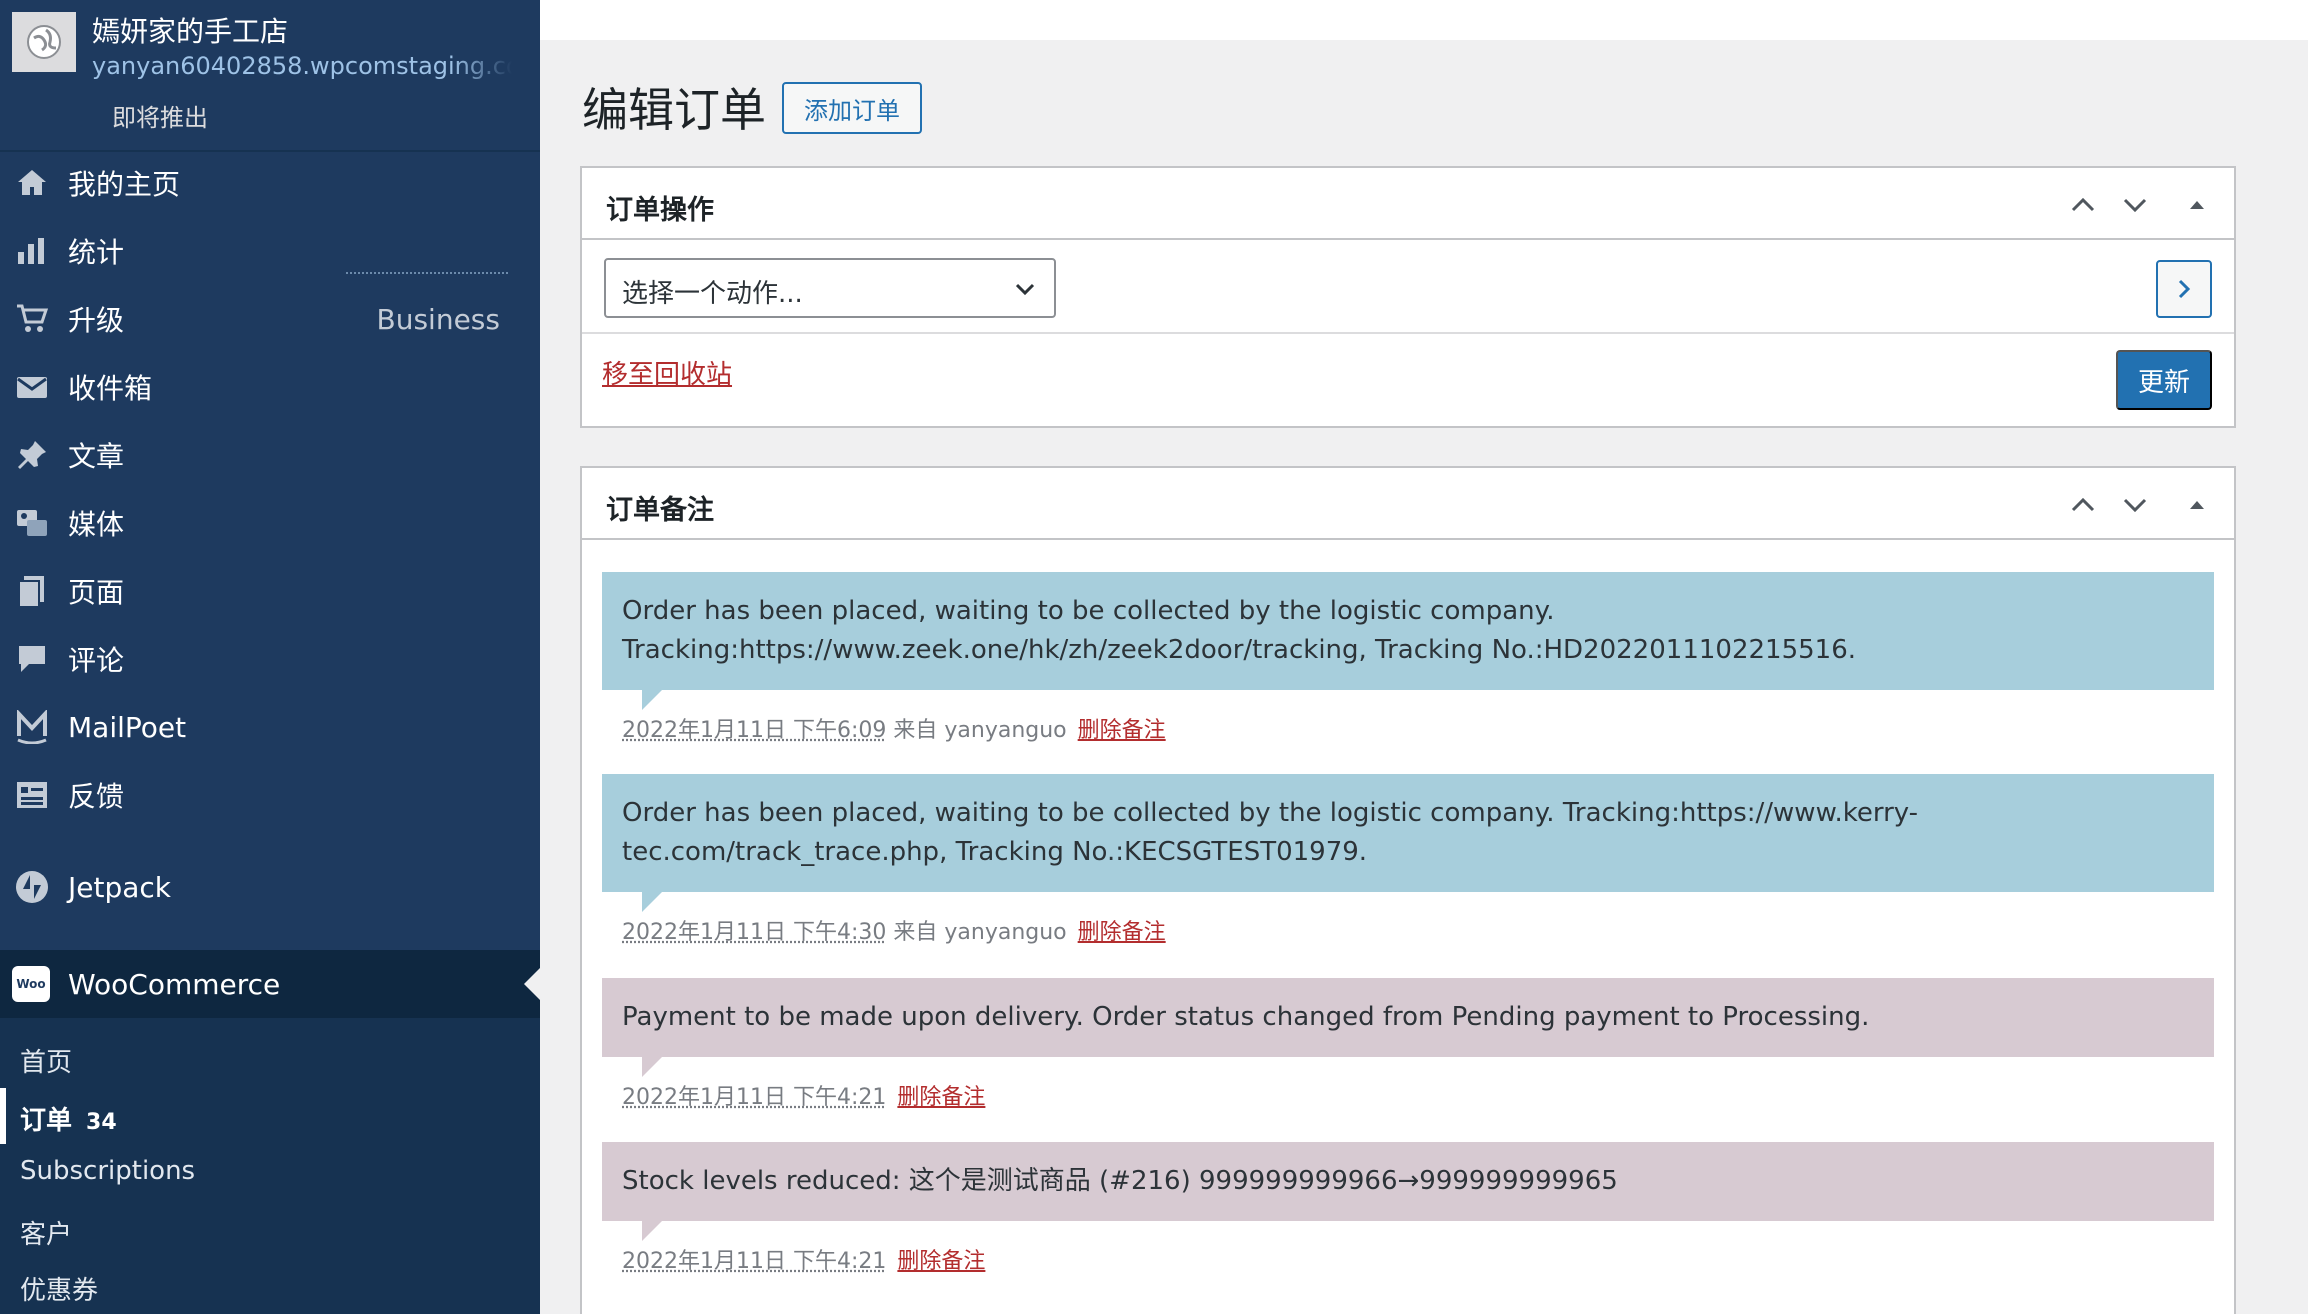 The image size is (2308, 1314). What do you see at coordinates (32, 183) in the screenshot?
I see `home-icon` at bounding box center [32, 183].